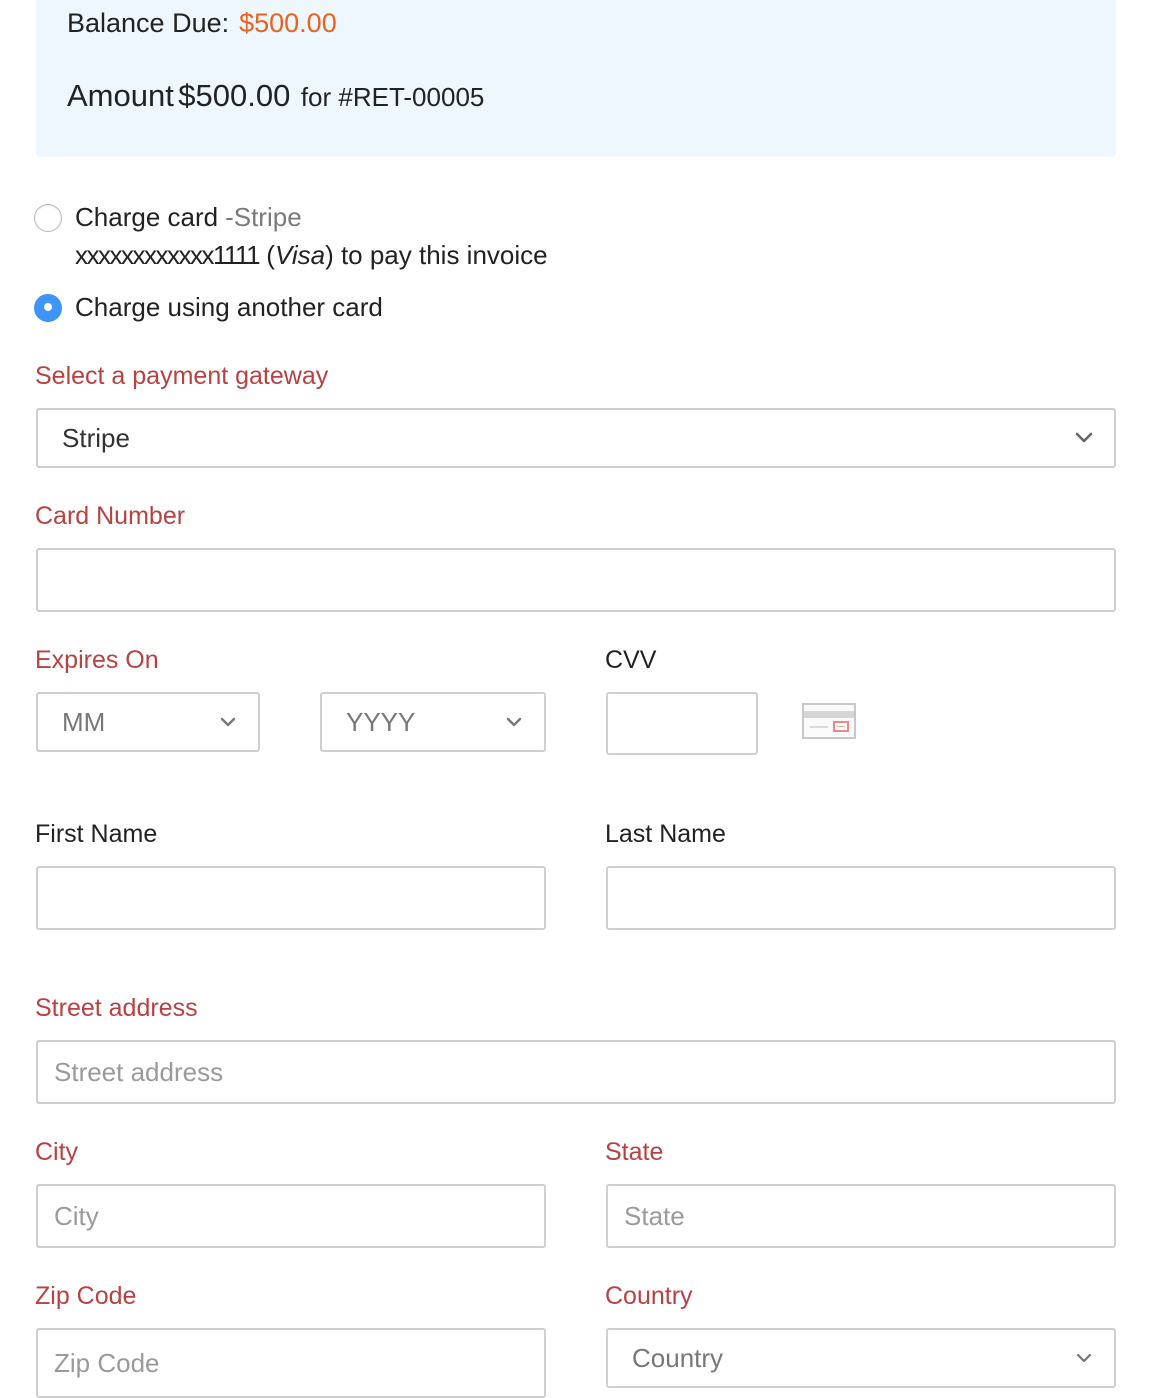  I want to click on invoice-reference: for #RET-00005, so click(392, 97).